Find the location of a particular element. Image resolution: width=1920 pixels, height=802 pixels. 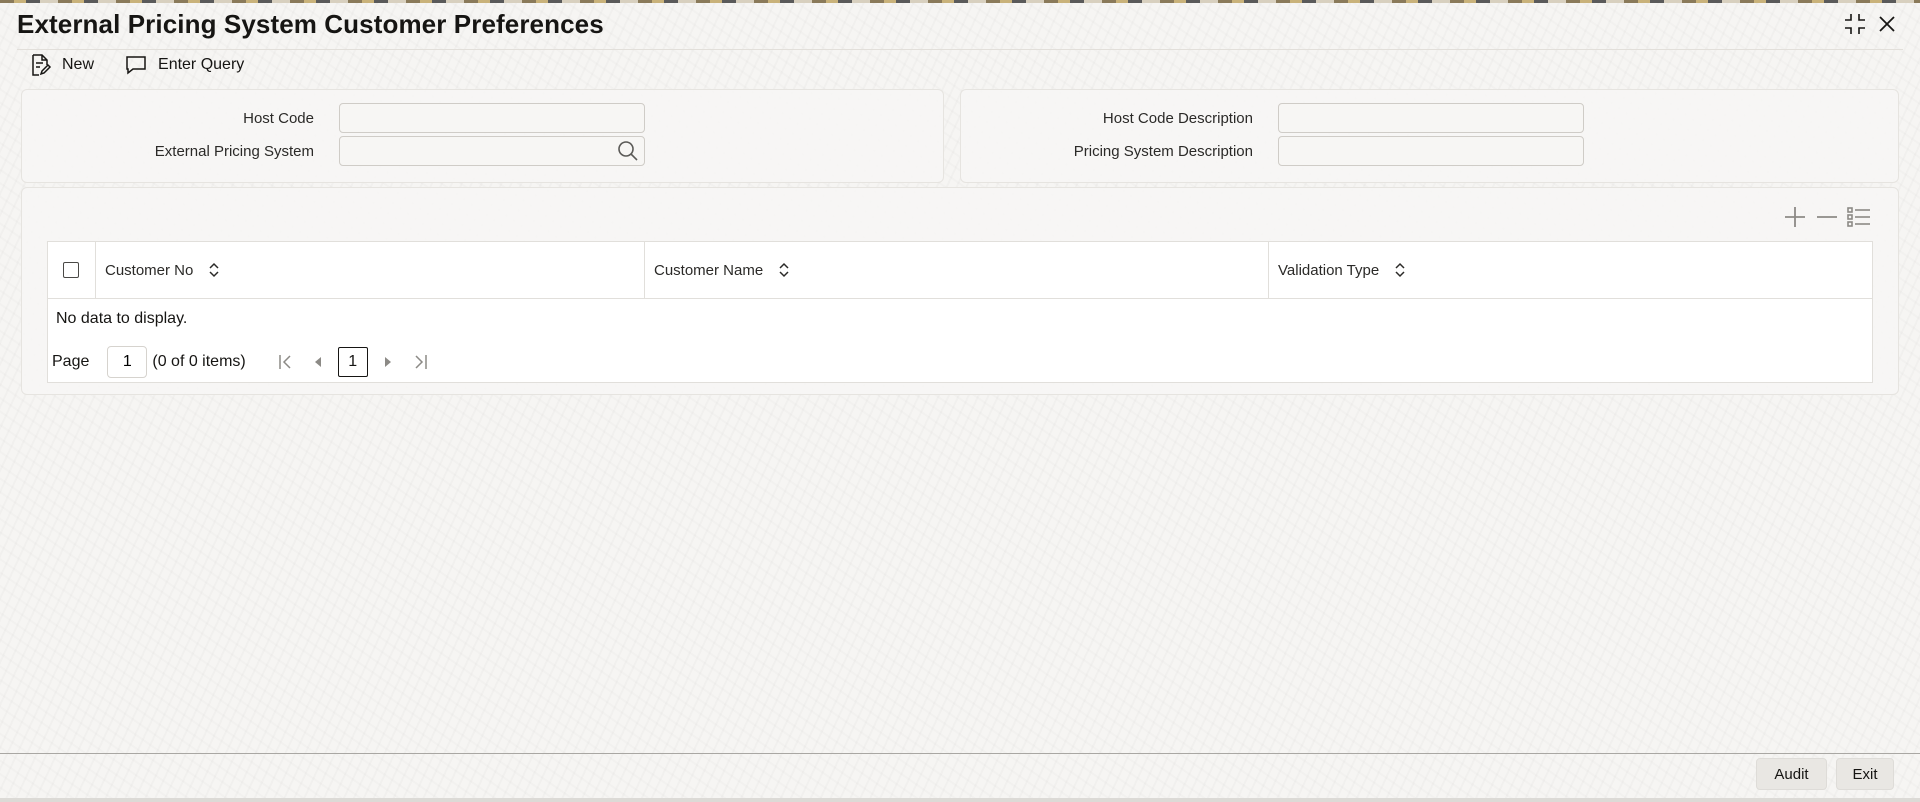

external-pricing-system-field is located at coordinates (492, 151).